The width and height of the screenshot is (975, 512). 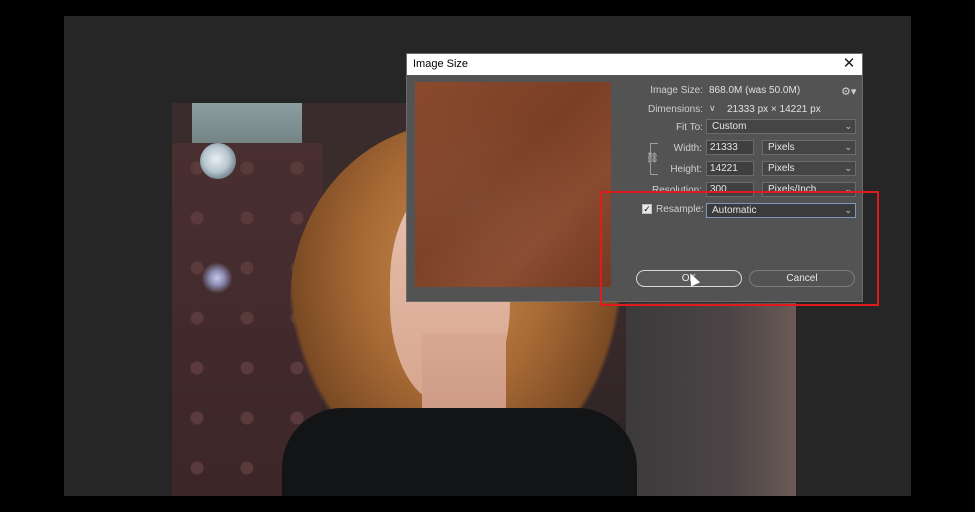 What do you see at coordinates (513, 184) in the screenshot?
I see `preview-image` at bounding box center [513, 184].